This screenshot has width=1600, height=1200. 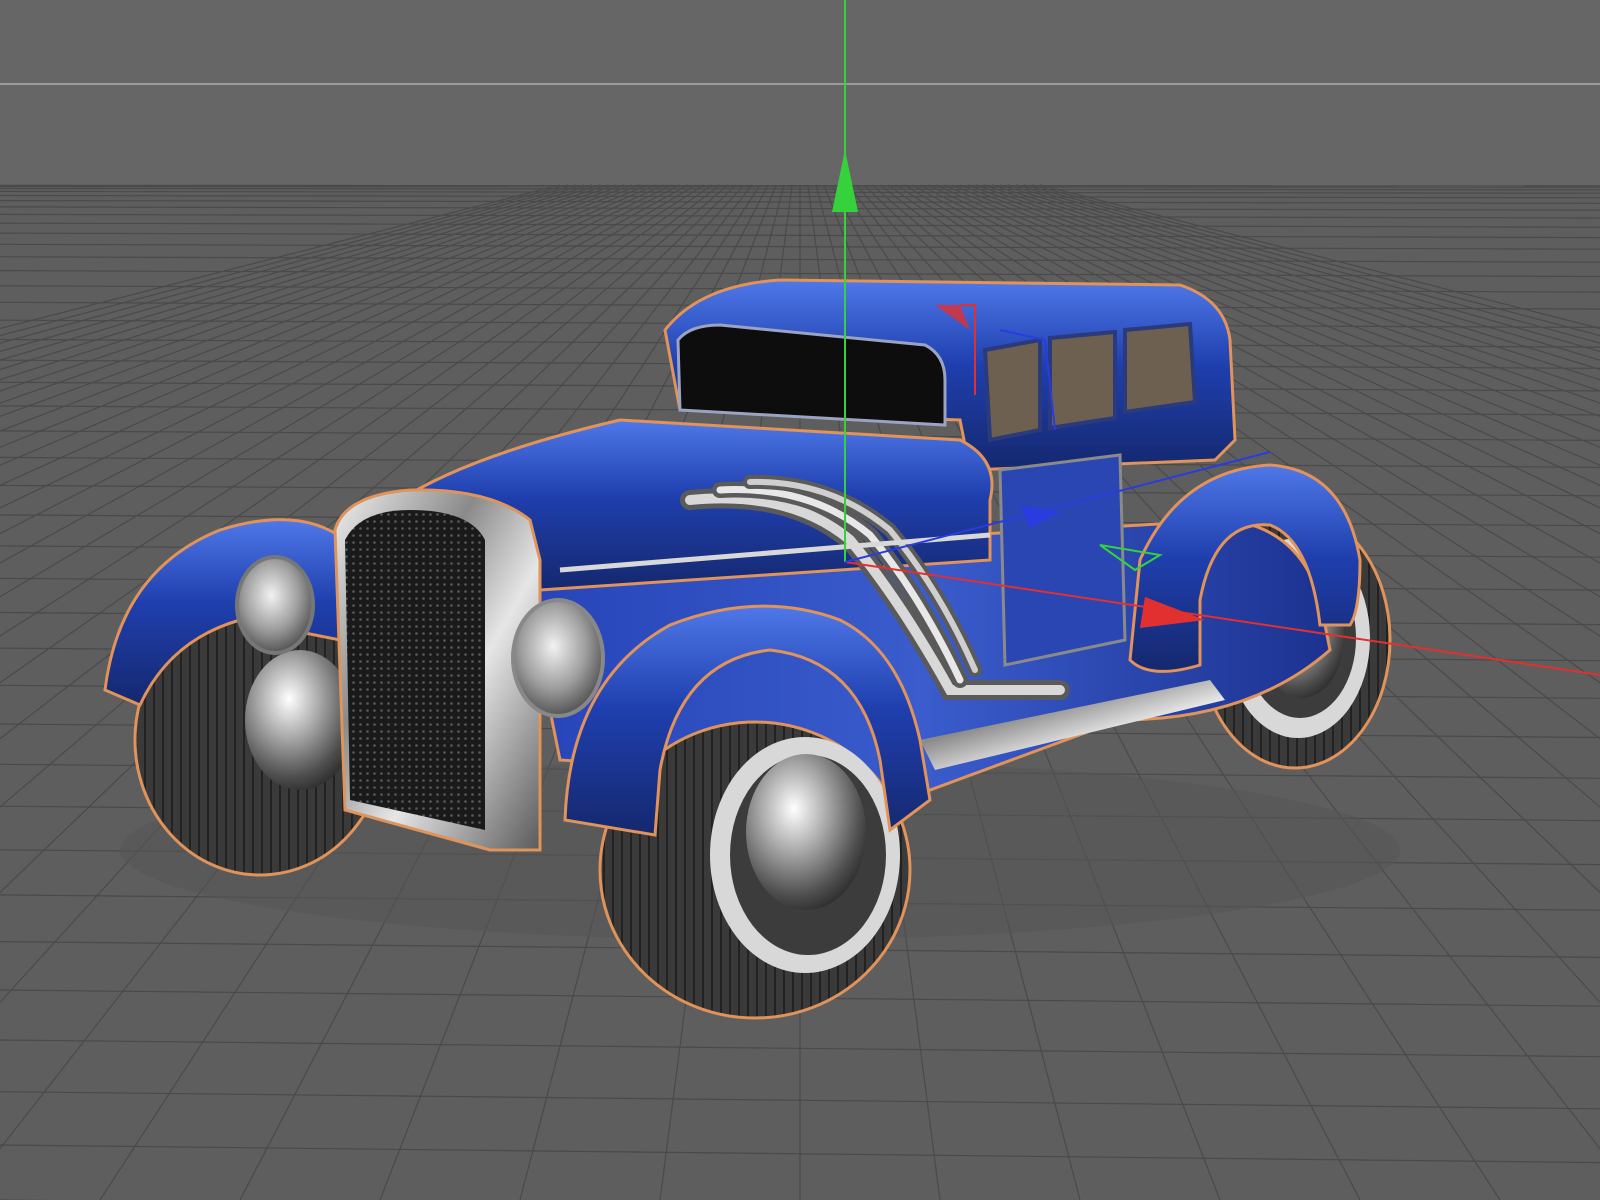 I want to click on radiator-grille, so click(x=415, y=670).